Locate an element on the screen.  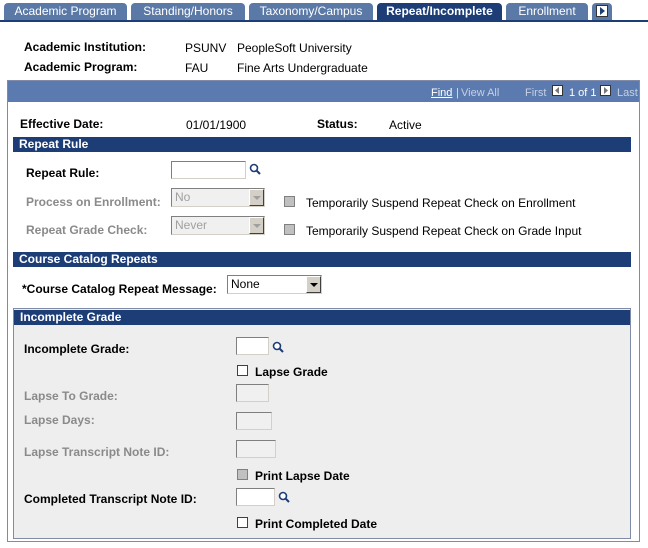
lapse-note-input is located at coordinates (256, 449).